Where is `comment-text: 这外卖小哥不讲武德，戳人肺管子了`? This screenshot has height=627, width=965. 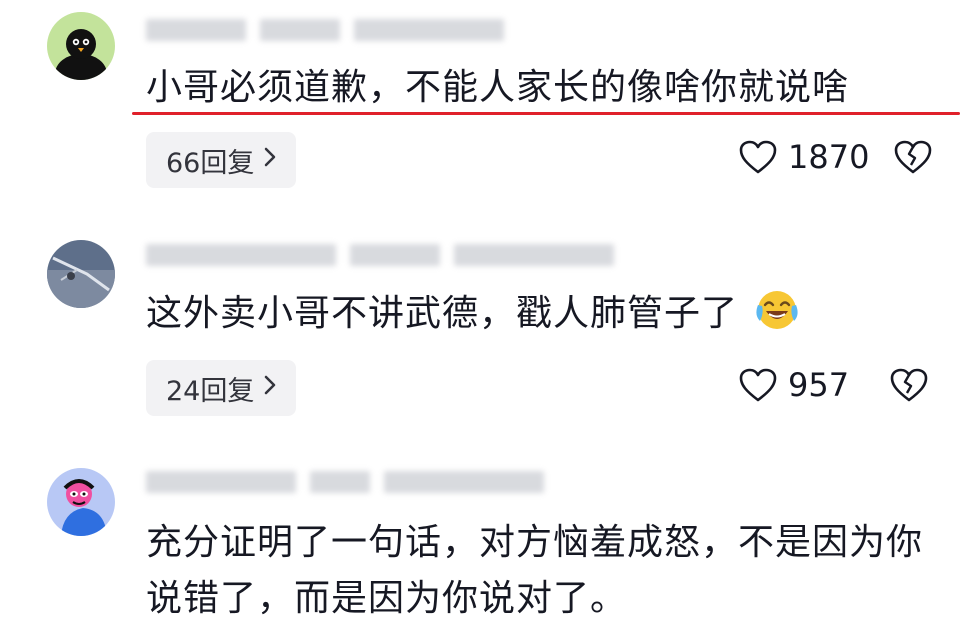 comment-text: 这外卖小哥不讲武德，戳人肺管子了 is located at coordinates (535, 317).